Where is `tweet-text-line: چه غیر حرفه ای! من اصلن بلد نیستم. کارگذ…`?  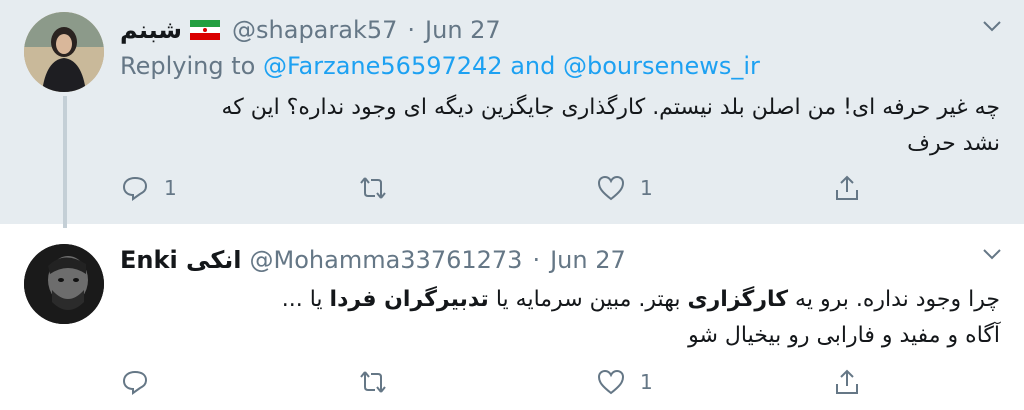 tweet-text-line: چه غیر حرفه ای! من اصلن بلد نیستم. کارگذ… is located at coordinates (610, 107).